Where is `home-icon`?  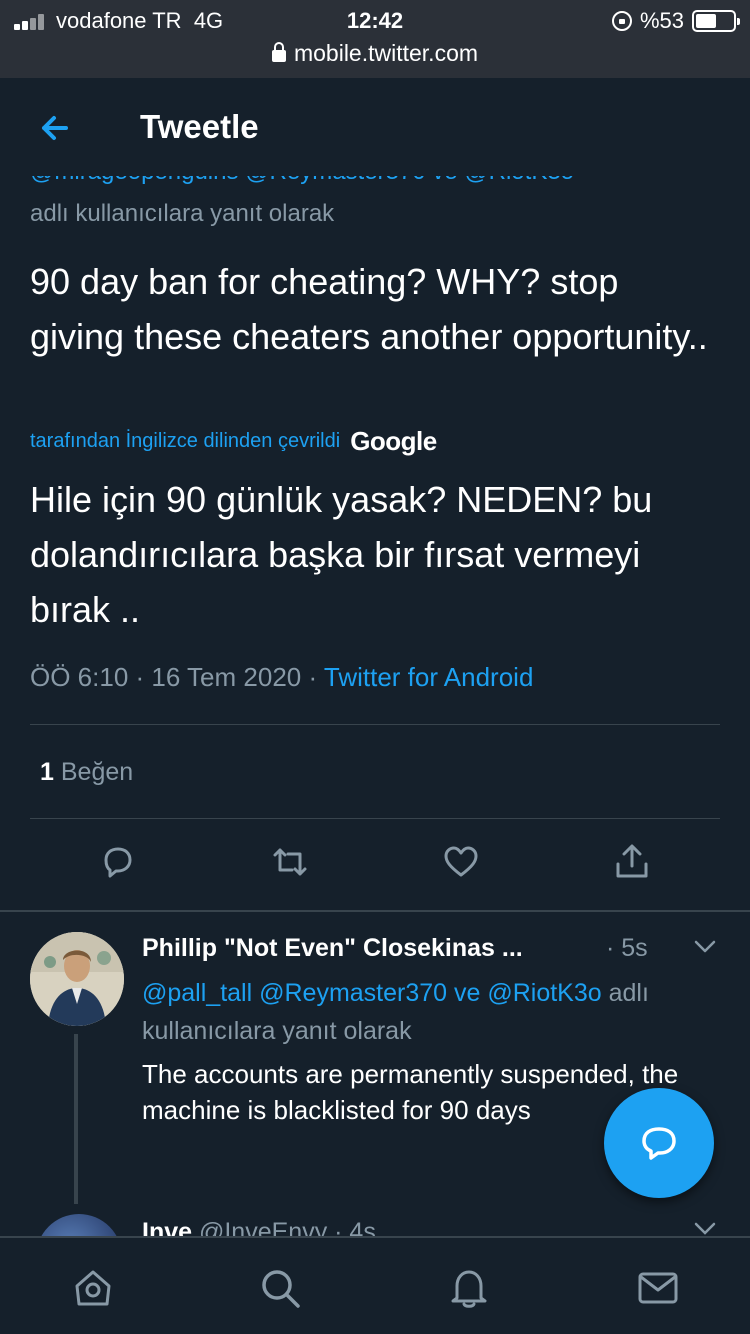
home-icon is located at coordinates (93, 1288).